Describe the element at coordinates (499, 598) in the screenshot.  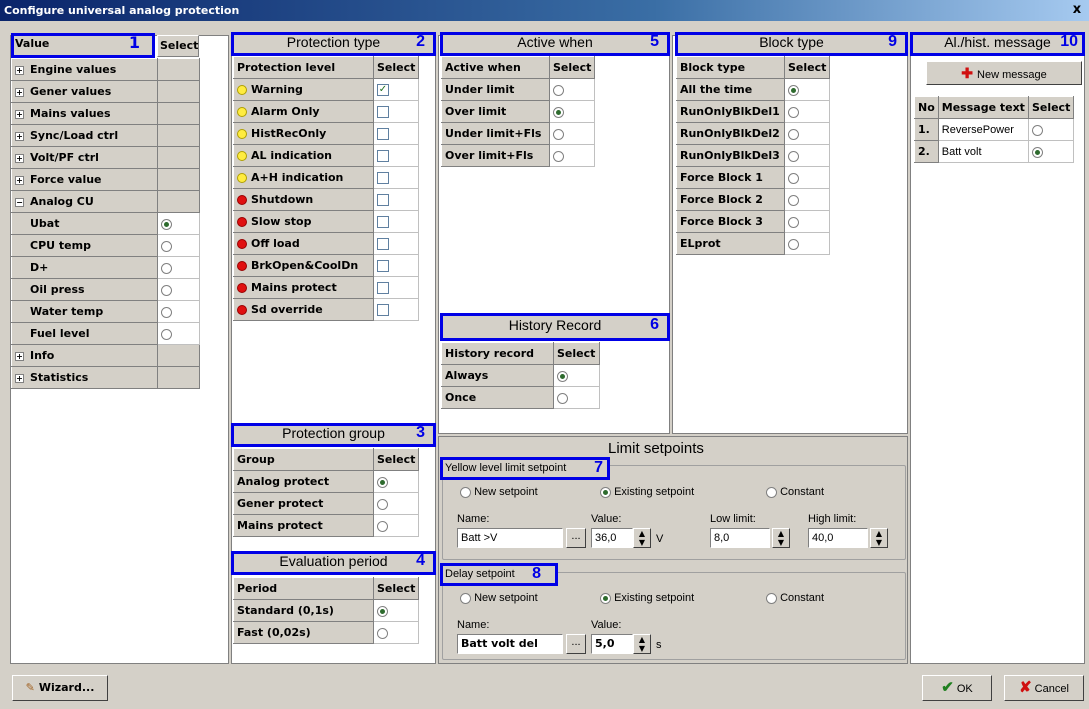
I see `delay-new-setpoint-option: New setpoint` at that location.